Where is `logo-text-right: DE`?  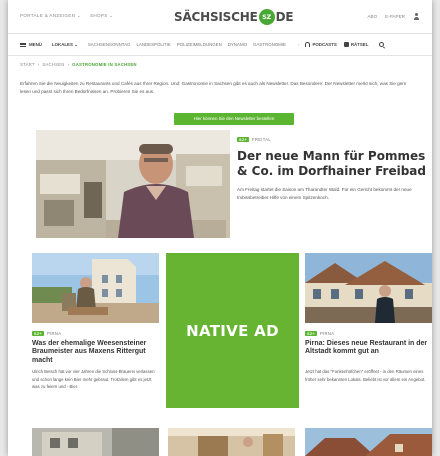
logo-text-right: DE is located at coordinates (284, 17).